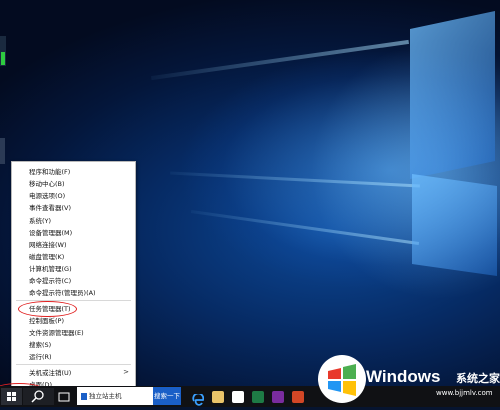 The image size is (500, 410). What do you see at coordinates (49, 172) in the screenshot?
I see `menu-item-programs-features: 程序和功能(F)` at bounding box center [49, 172].